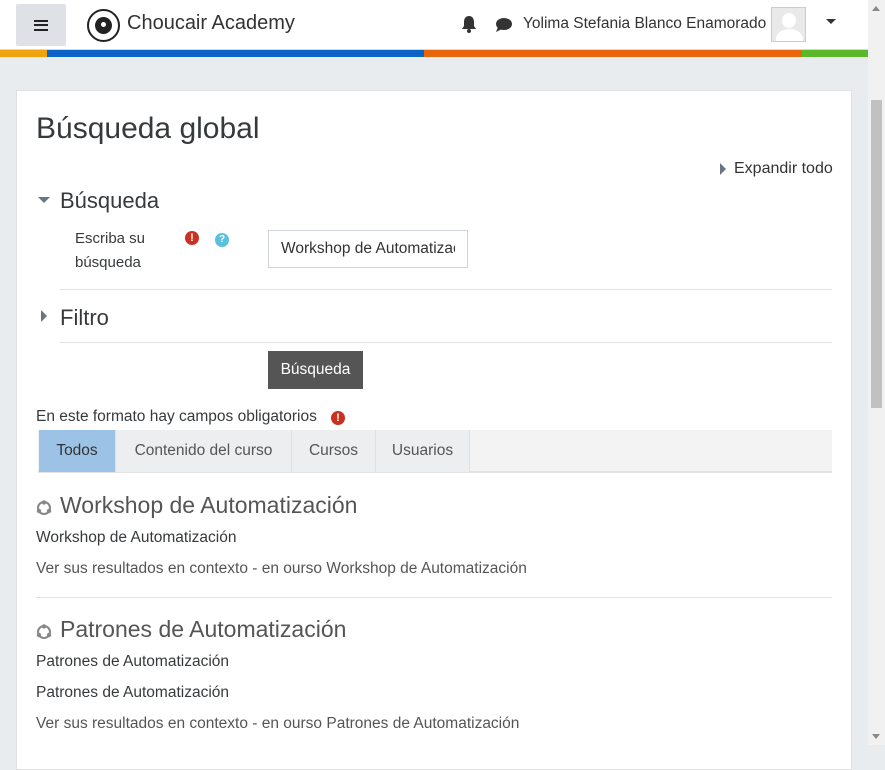  I want to click on page-scrollbar, so click(876, 372).